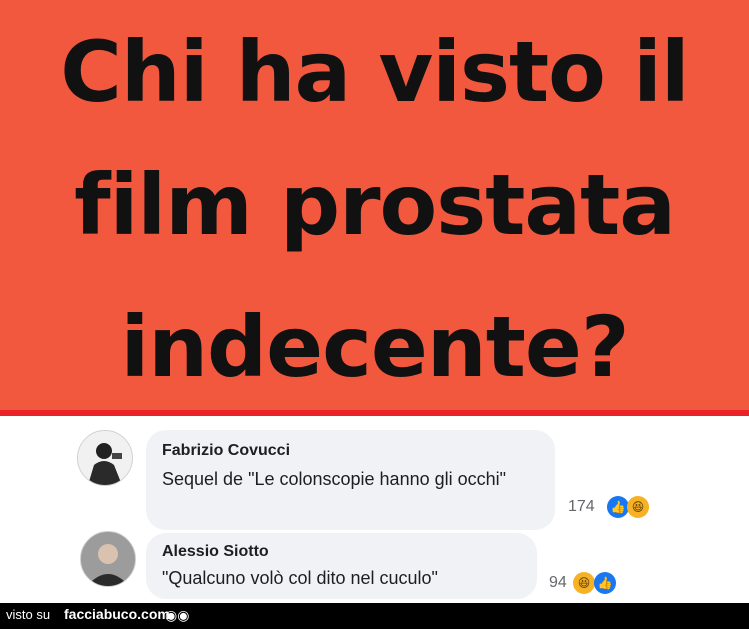 This screenshot has height=629, width=749. What do you see at coordinates (374, 72) in the screenshot?
I see `headline-line-1: Chi ha visto il` at bounding box center [374, 72].